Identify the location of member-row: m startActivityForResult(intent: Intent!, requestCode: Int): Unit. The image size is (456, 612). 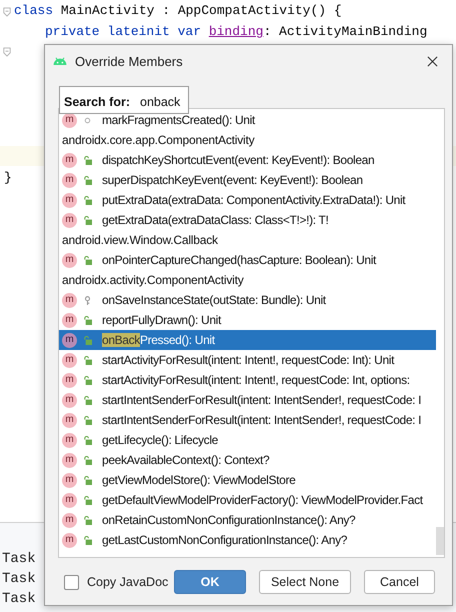
(247, 360).